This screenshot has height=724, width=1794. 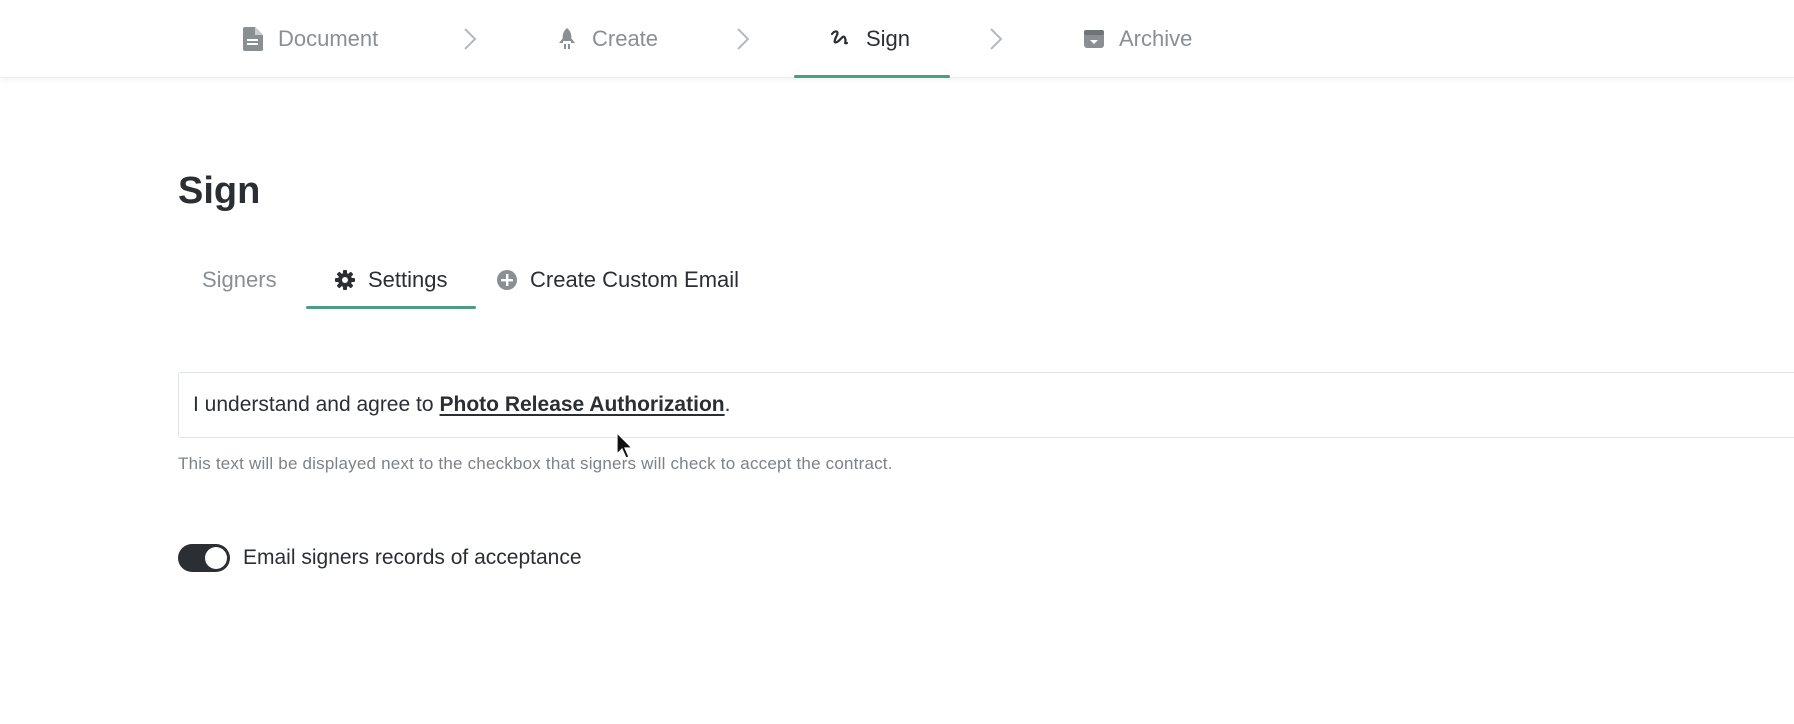 I want to click on document-icon, so click(x=253, y=39).